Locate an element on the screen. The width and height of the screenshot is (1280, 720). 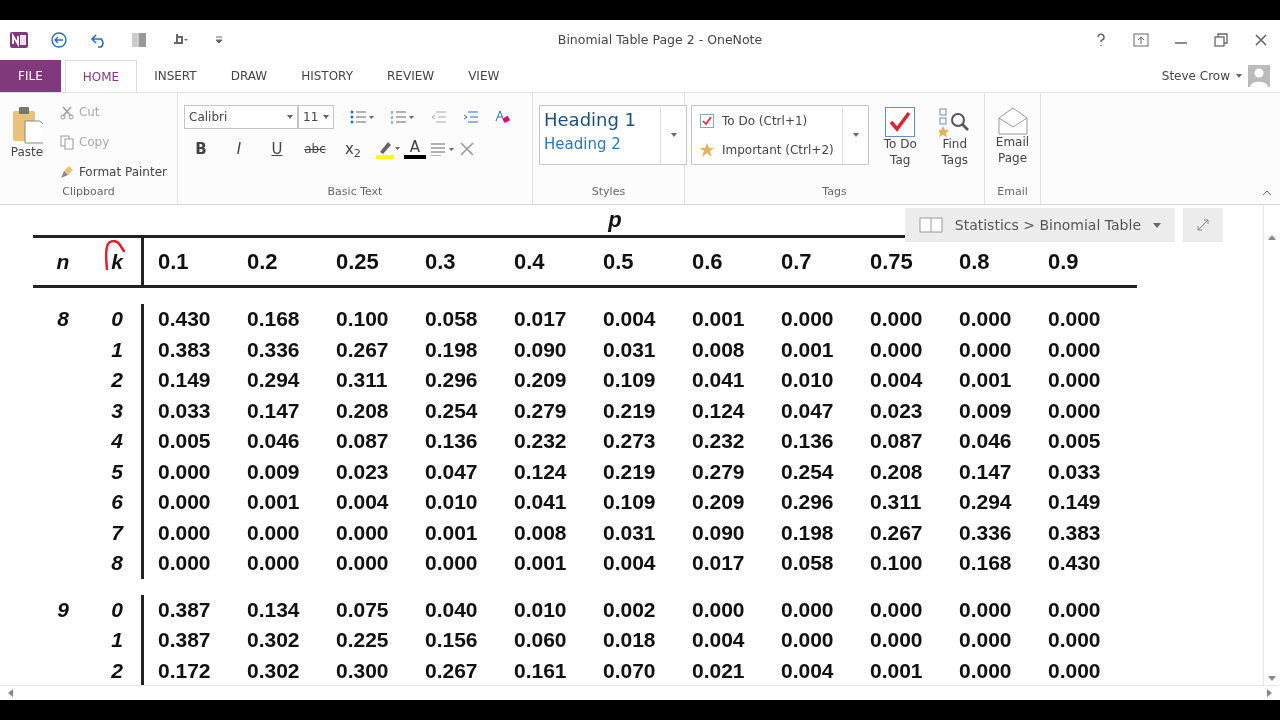
table-cell: 0.296 is located at coordinates (807, 501).